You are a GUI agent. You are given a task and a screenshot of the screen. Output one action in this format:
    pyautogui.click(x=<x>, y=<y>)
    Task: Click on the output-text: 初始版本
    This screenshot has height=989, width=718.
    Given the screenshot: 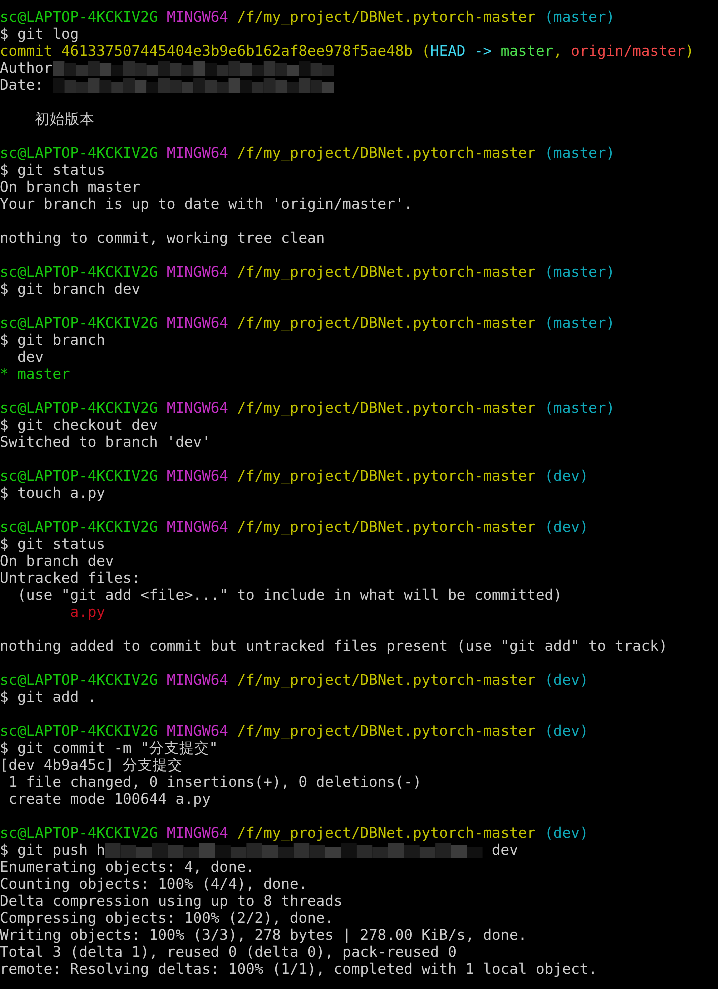 What is the action you would take?
    pyautogui.click(x=65, y=119)
    